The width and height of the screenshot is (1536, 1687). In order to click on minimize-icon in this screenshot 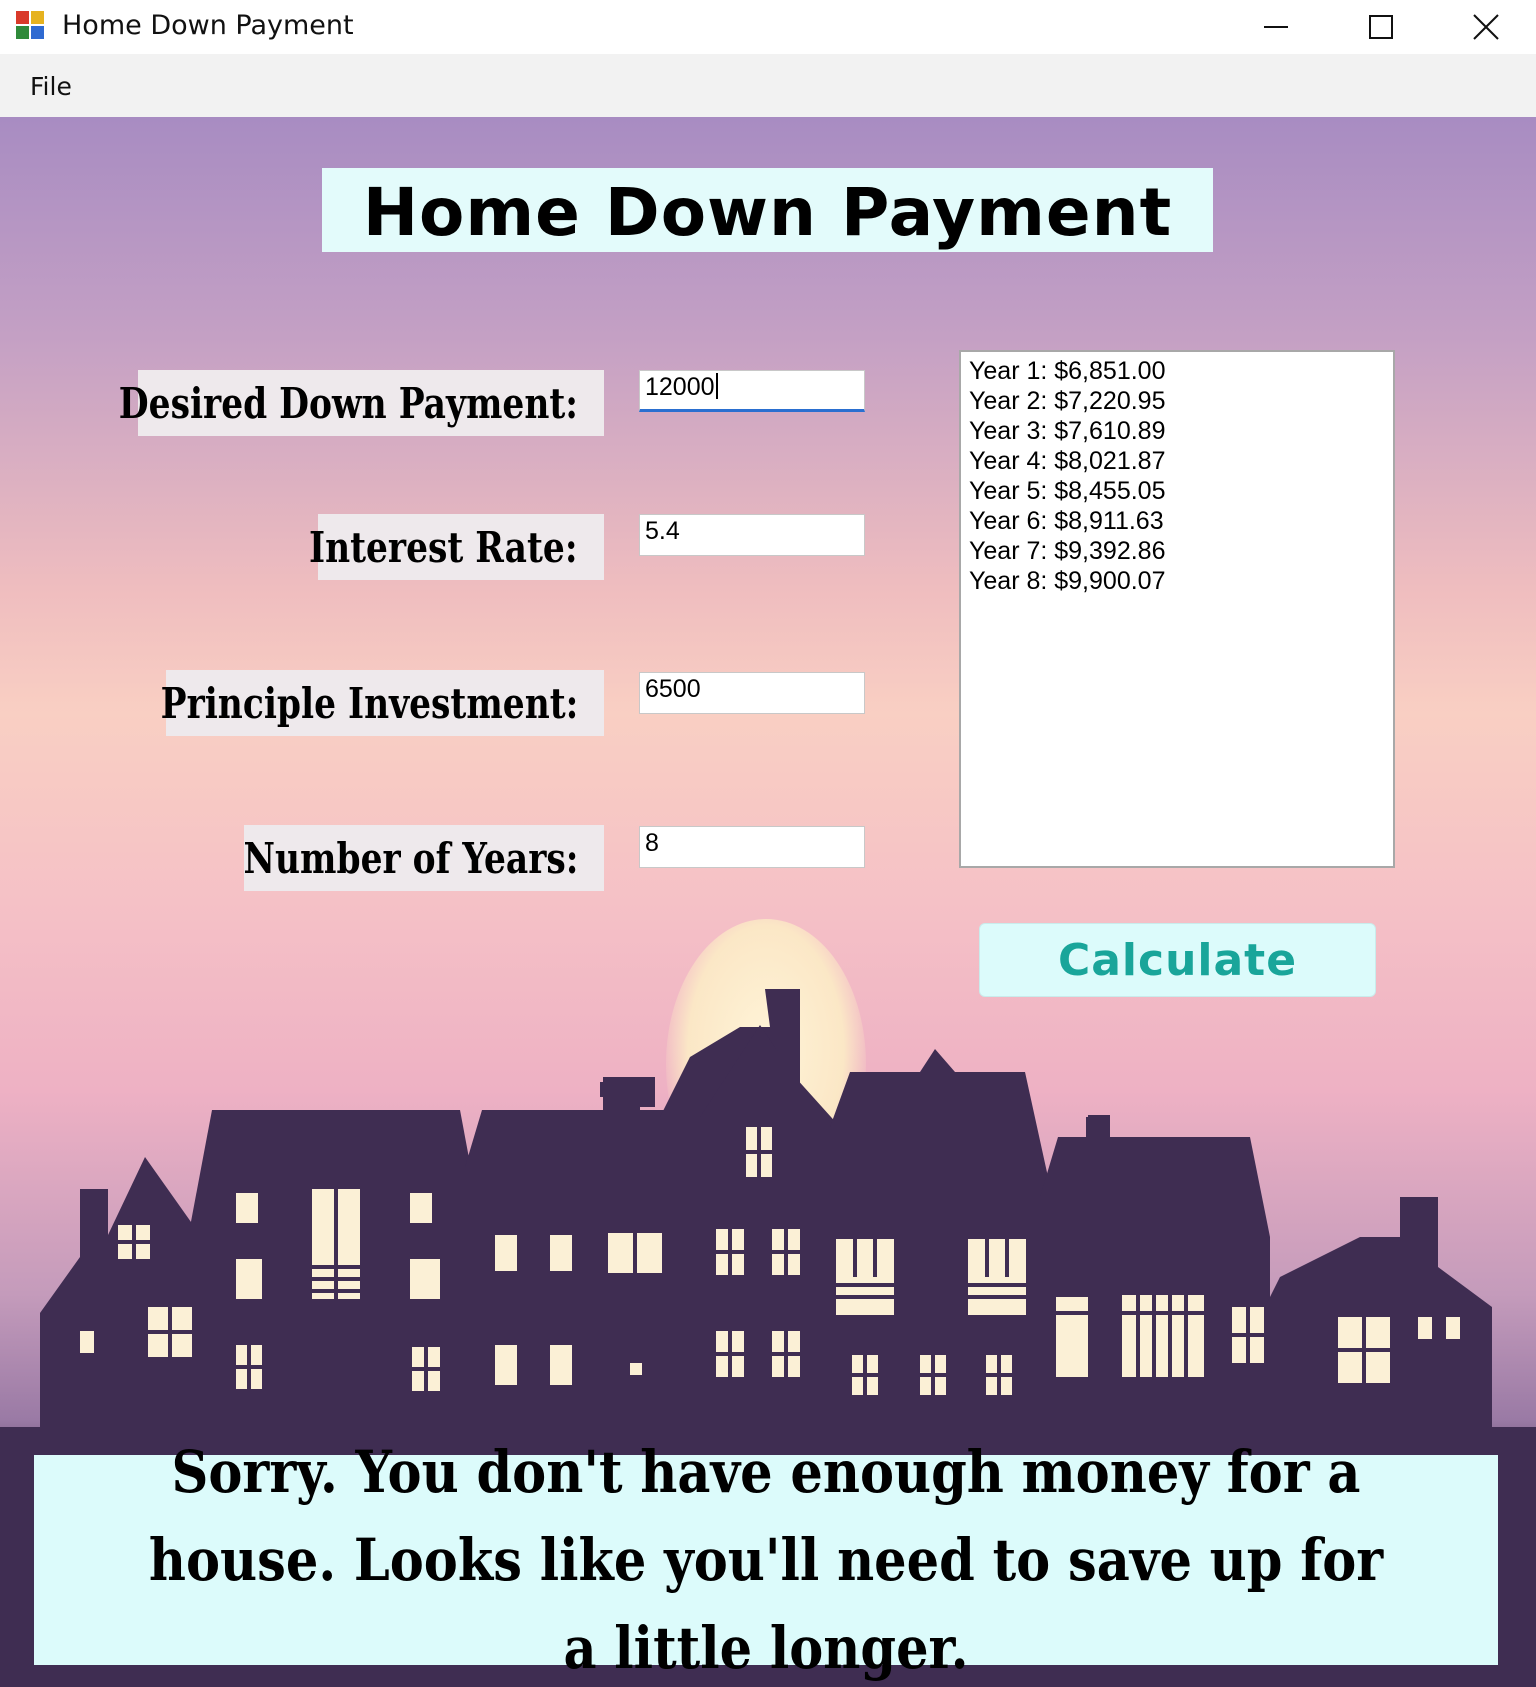, I will do `click(1276, 27)`.